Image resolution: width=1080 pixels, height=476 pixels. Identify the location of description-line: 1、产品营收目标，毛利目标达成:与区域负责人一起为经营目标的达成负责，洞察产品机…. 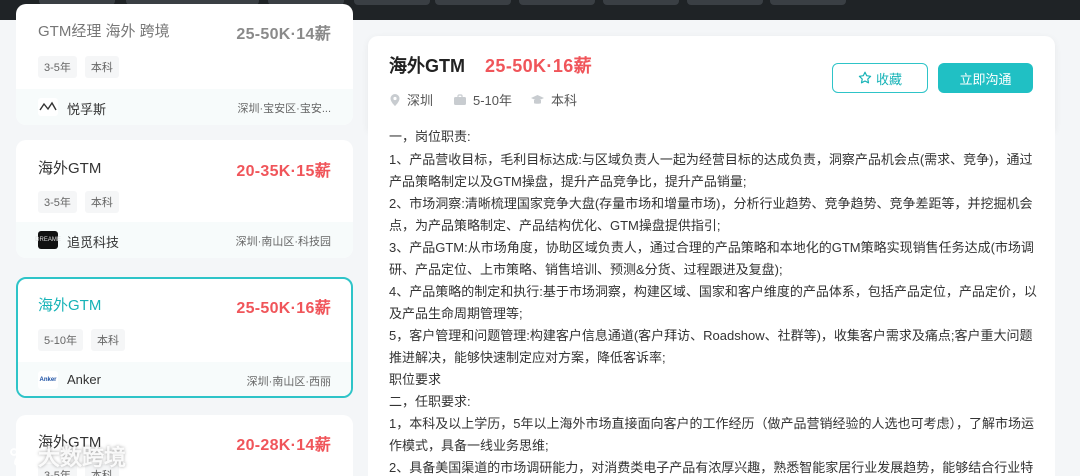
(711, 159).